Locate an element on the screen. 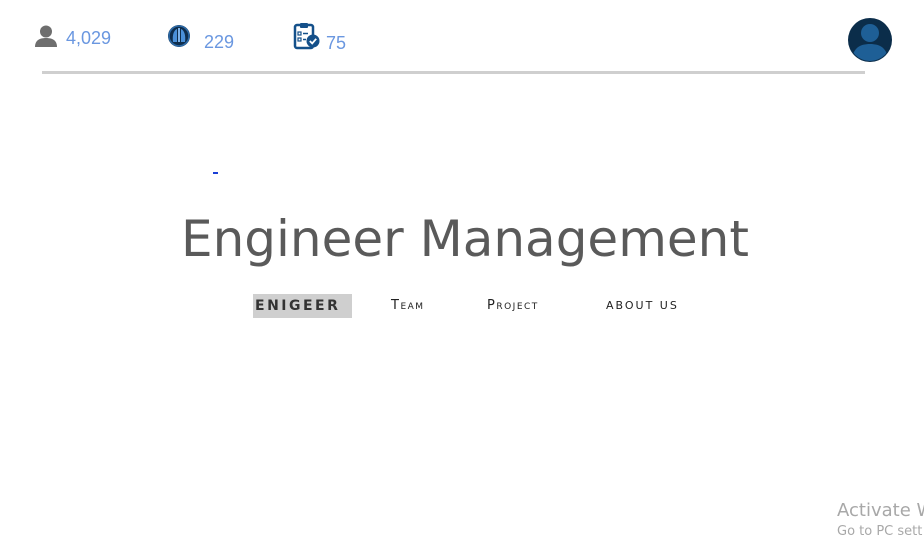  engineer-icon is located at coordinates (179, 36).